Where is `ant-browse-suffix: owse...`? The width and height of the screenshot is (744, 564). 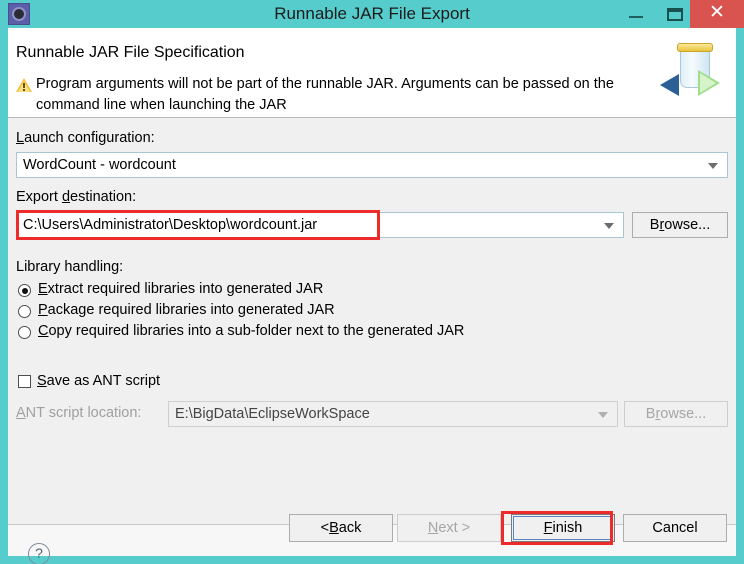 ant-browse-suffix: owse... is located at coordinates (683, 413).